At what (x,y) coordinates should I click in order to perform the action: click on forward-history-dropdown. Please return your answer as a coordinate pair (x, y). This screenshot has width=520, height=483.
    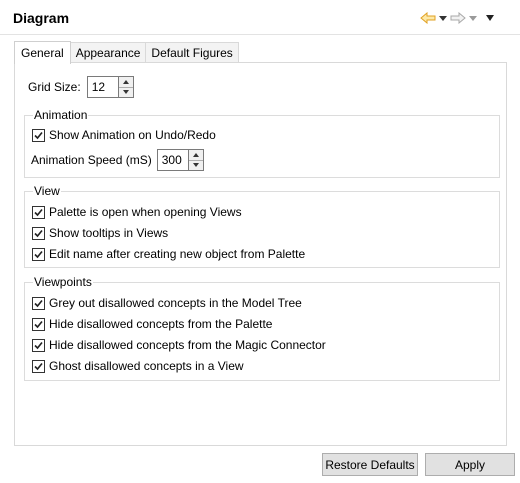
    Looking at the image, I should click on (473, 18).